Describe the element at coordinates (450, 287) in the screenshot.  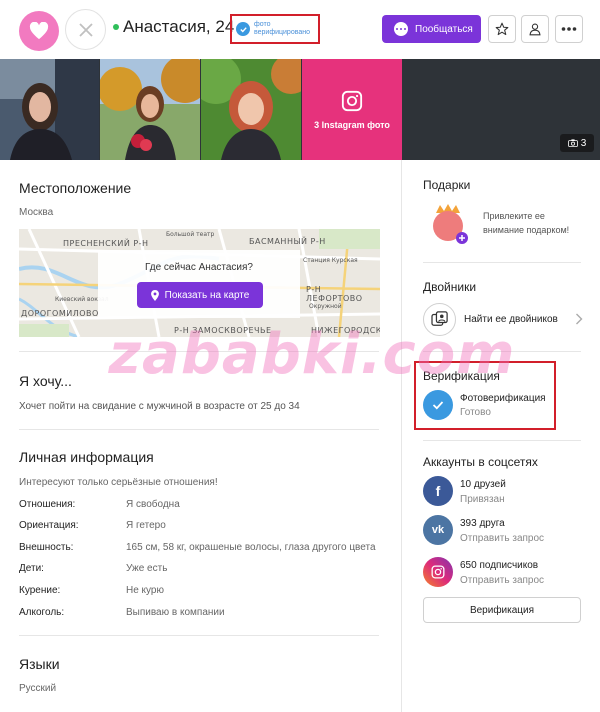
I see `twins-title: Двойники` at that location.